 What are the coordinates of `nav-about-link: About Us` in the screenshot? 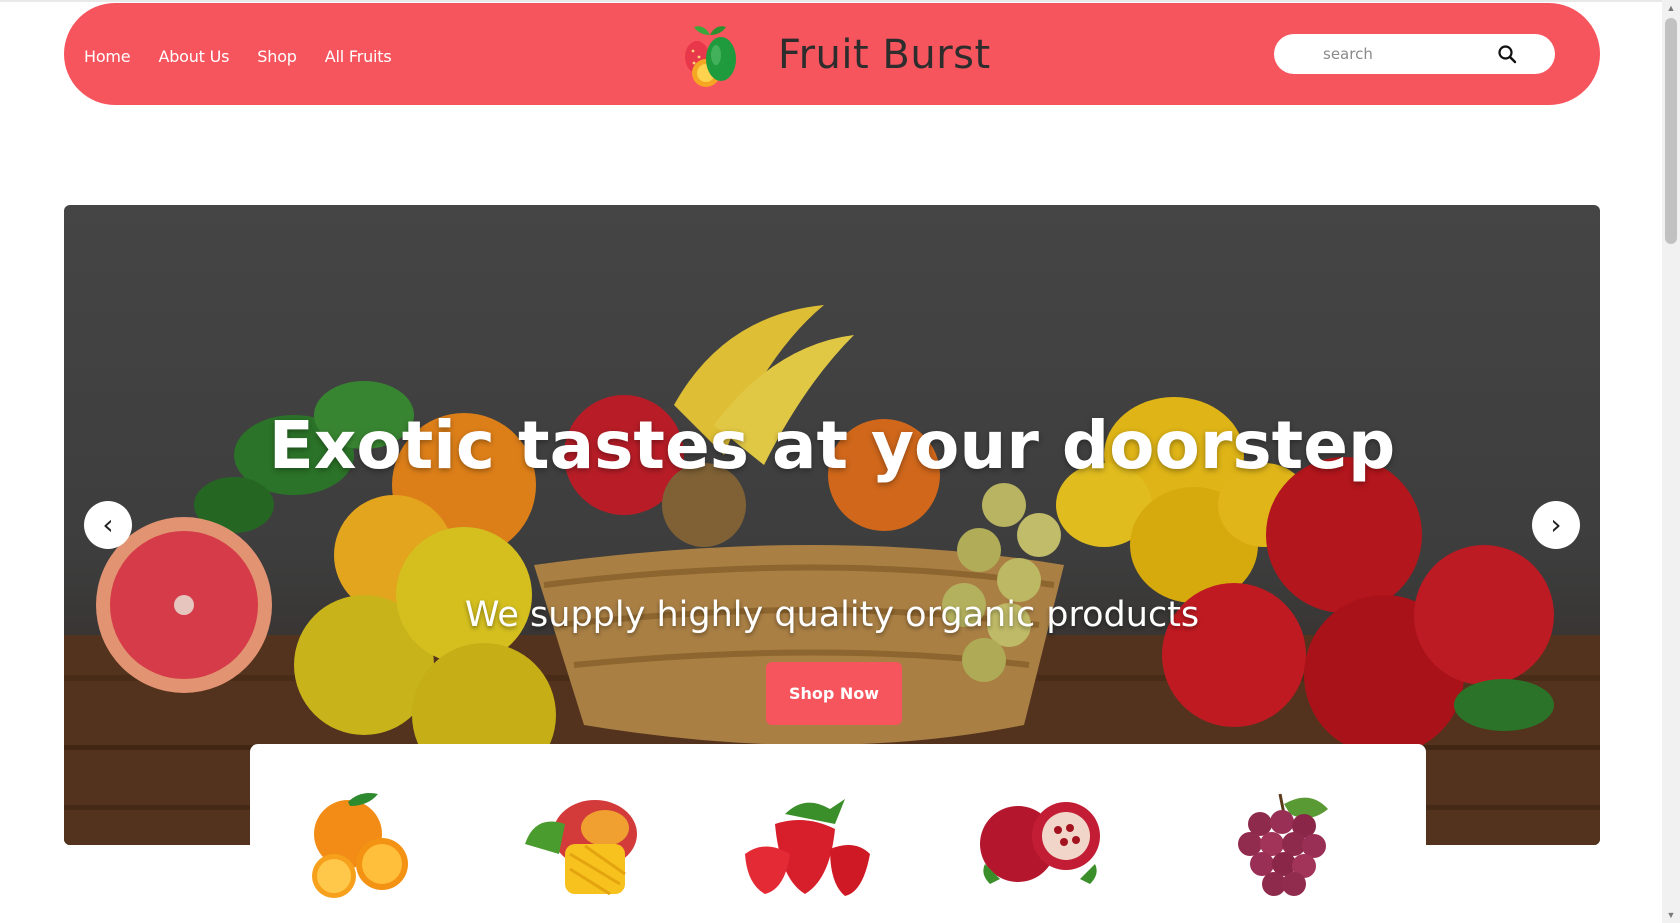 It's located at (193, 56).